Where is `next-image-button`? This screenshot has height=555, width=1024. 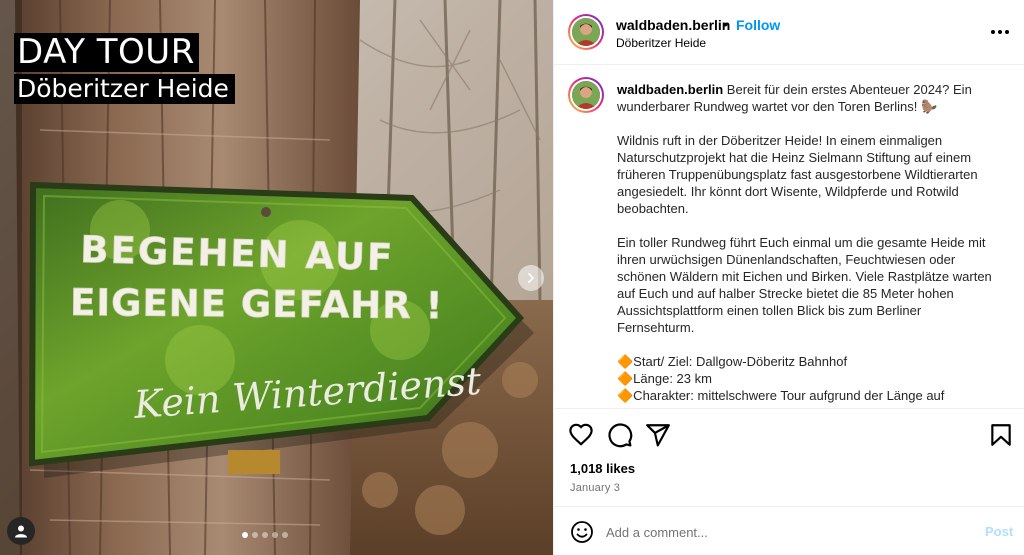 next-image-button is located at coordinates (531, 278).